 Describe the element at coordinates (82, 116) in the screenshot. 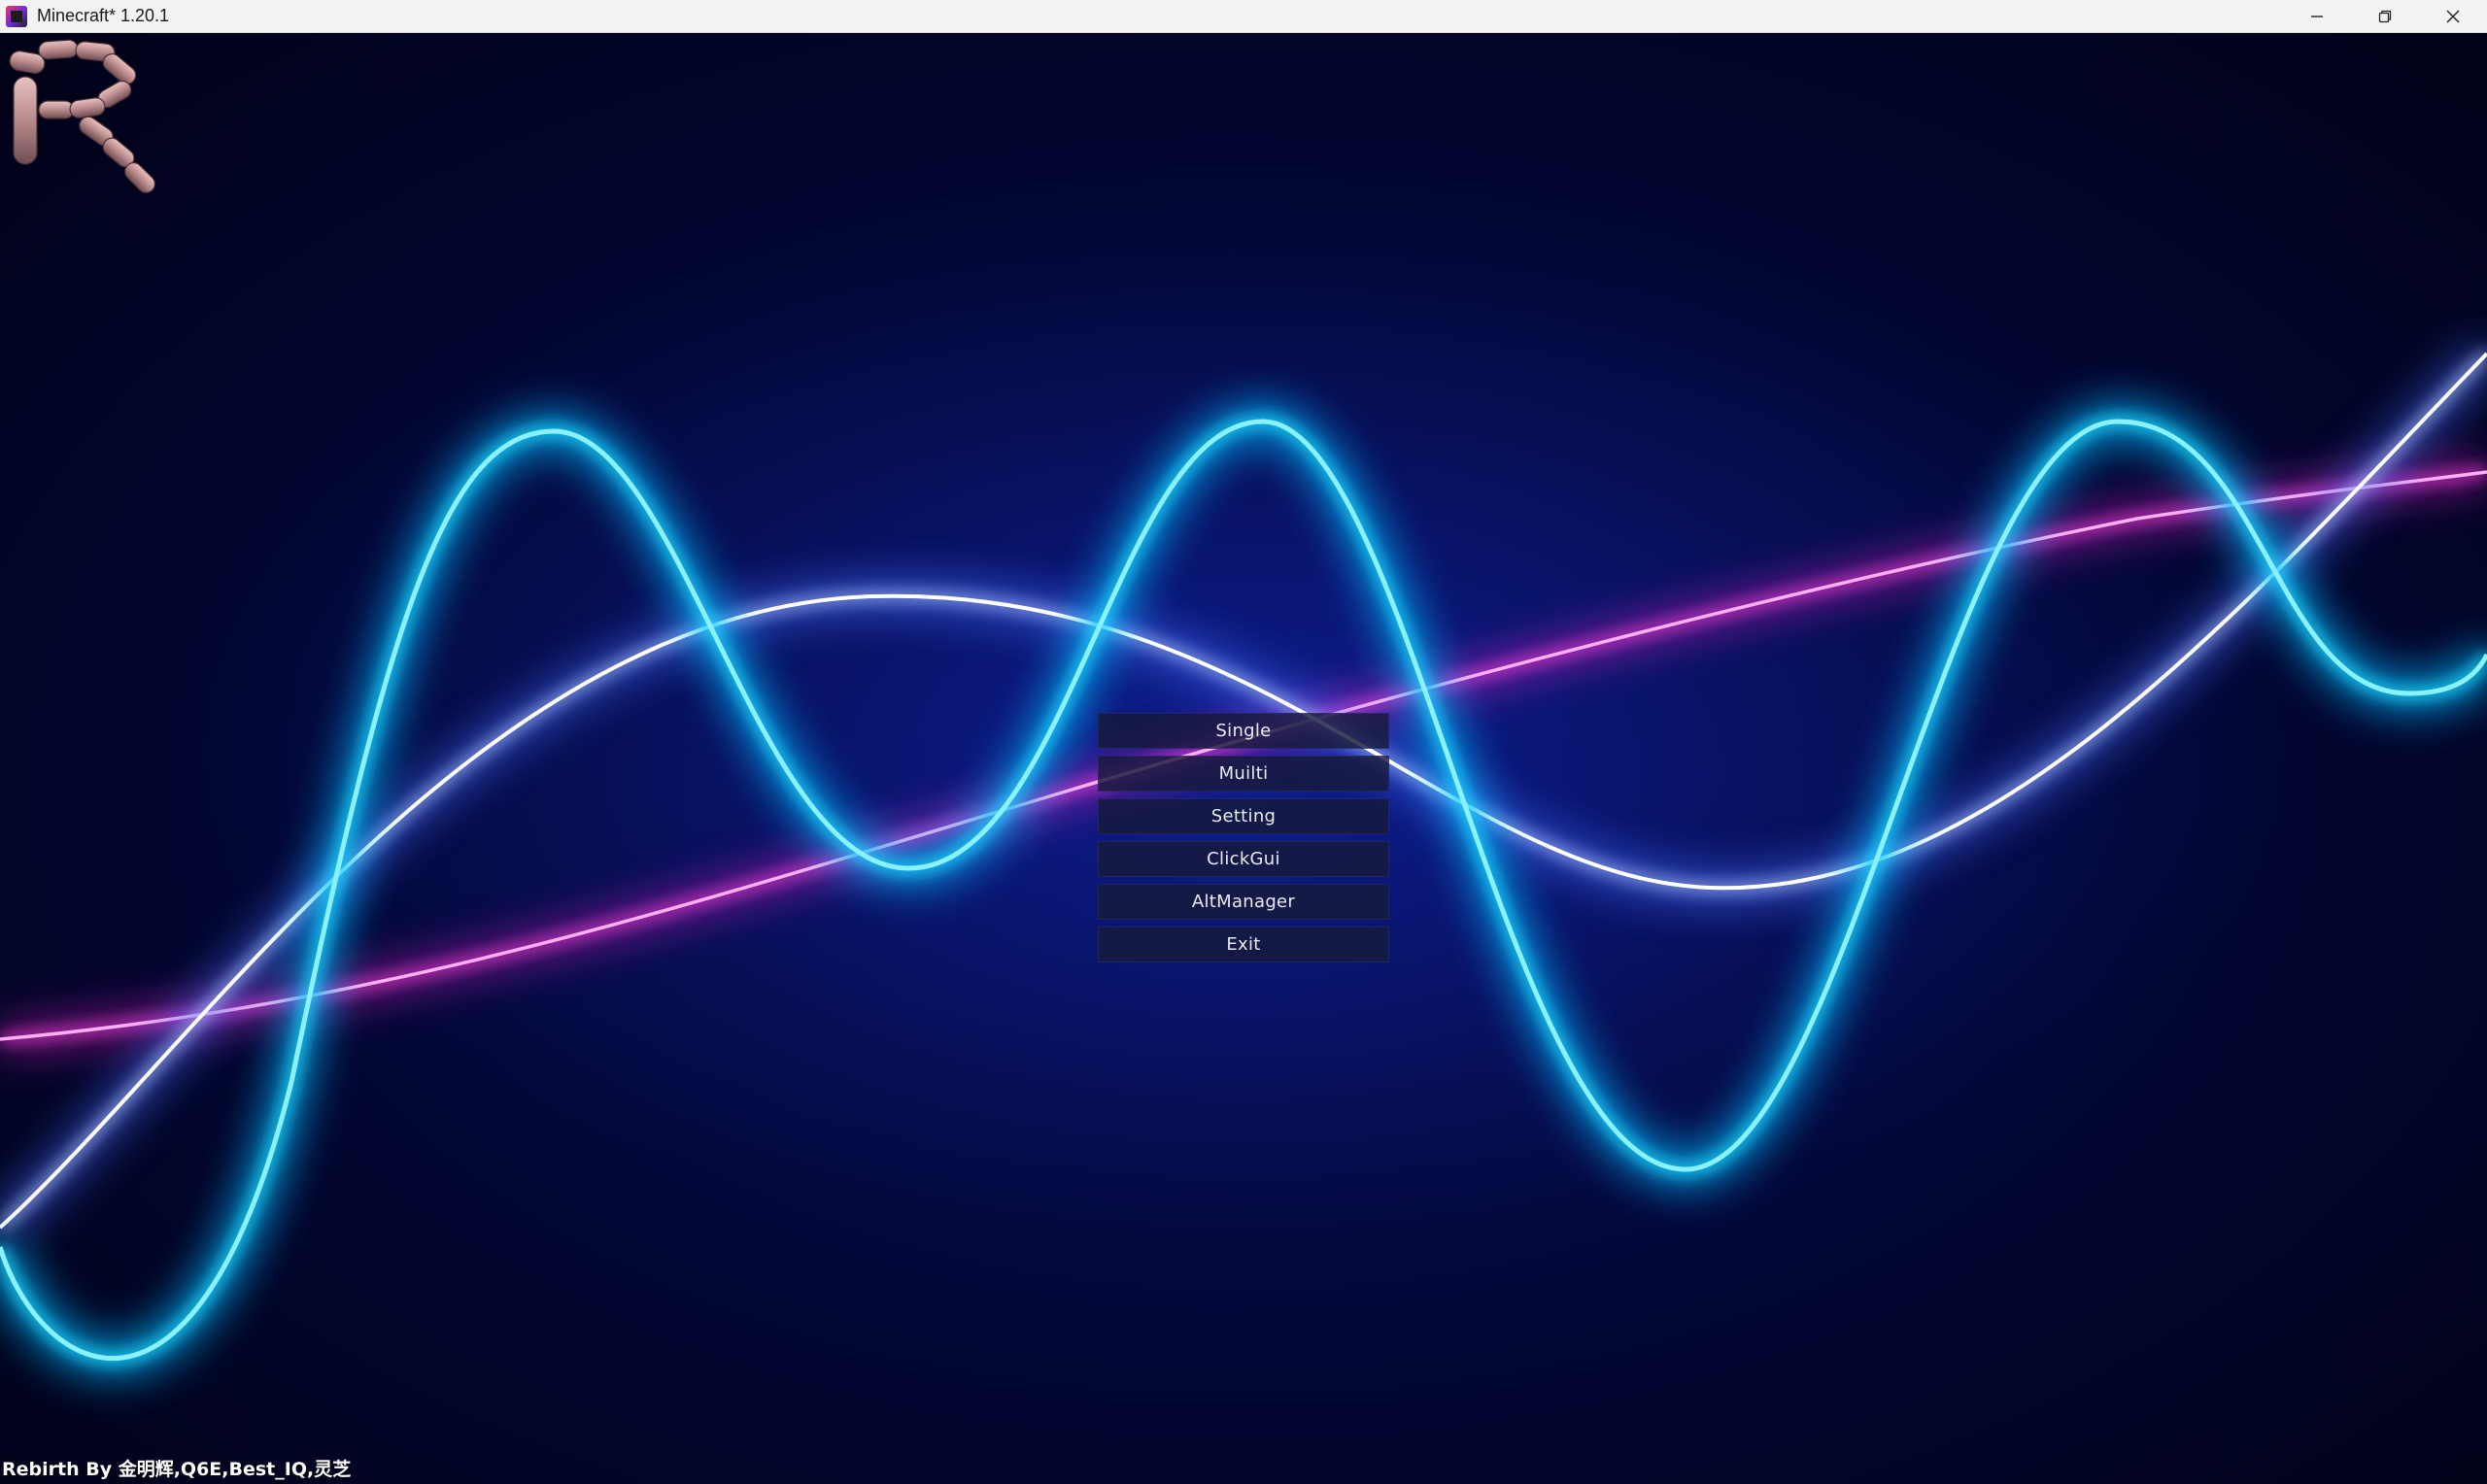

I see `sausage-r-logo-icon` at that location.